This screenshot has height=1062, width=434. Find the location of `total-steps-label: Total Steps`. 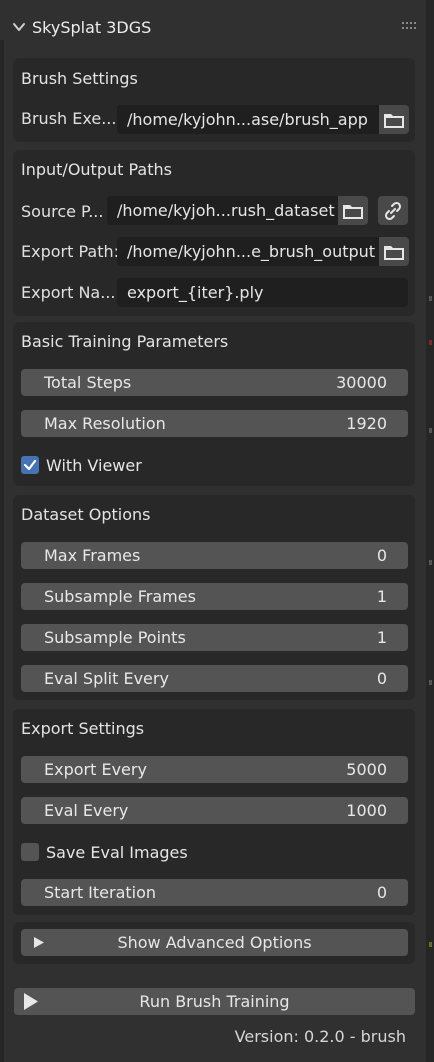

total-steps-label: Total Steps is located at coordinates (88, 382).